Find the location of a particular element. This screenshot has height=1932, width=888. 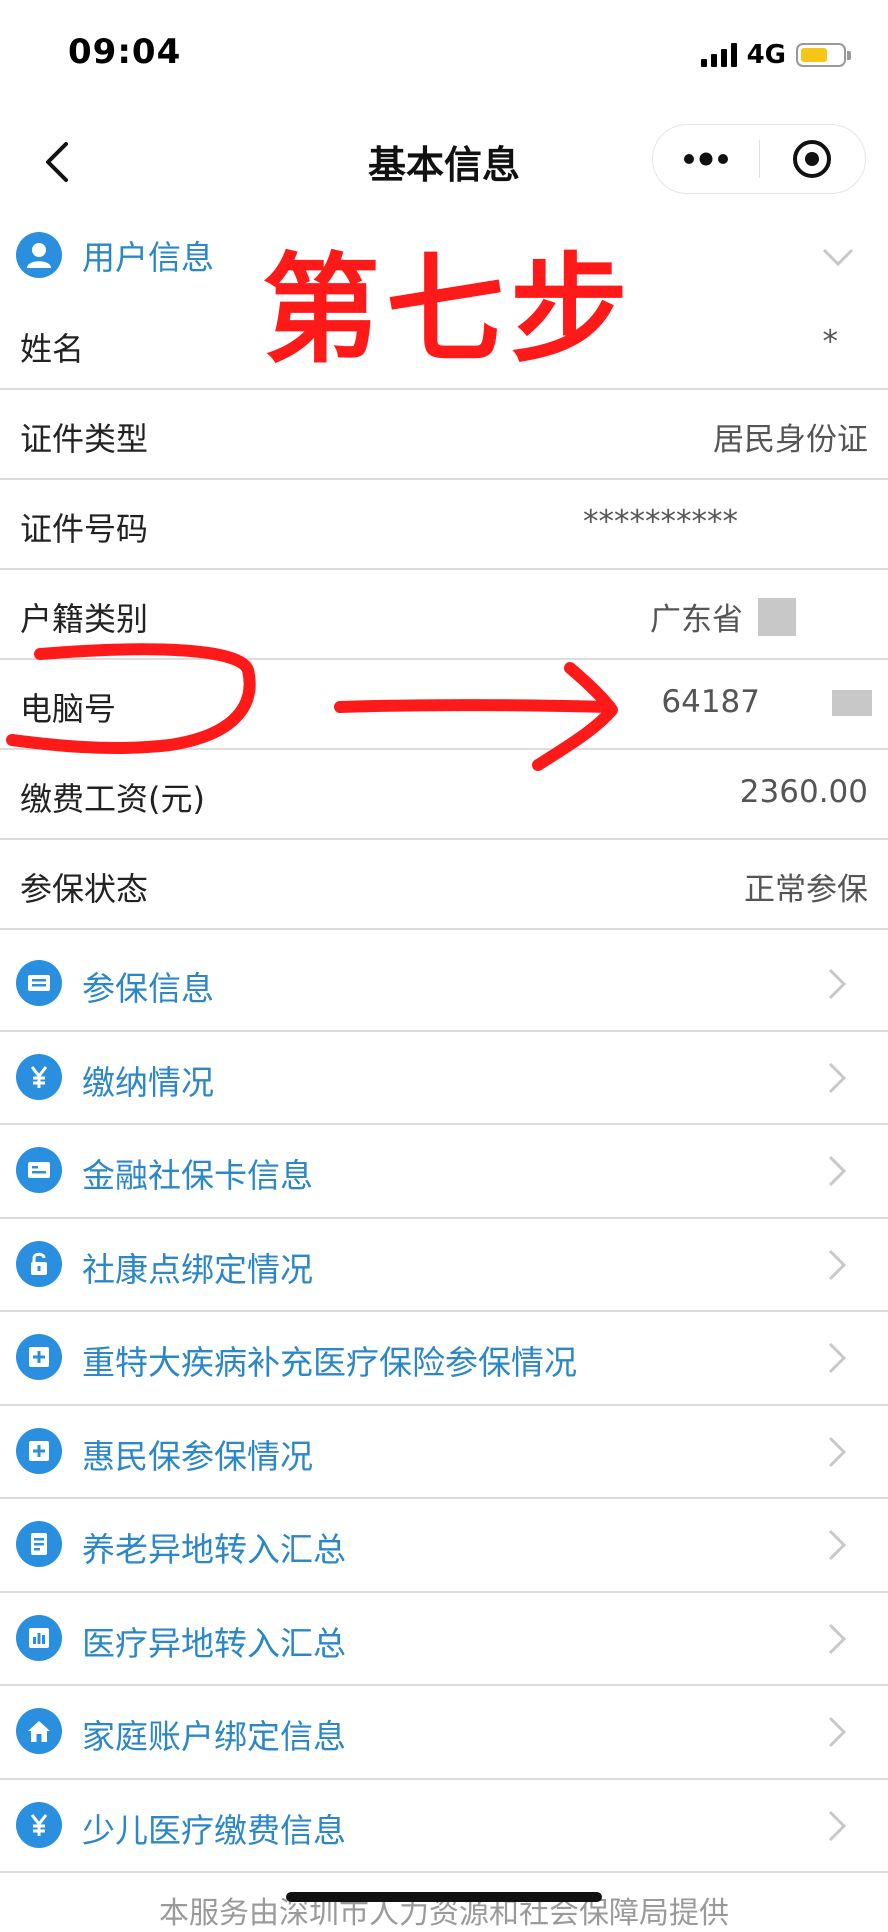

info-label: 户籍类别 is located at coordinates (84, 619).